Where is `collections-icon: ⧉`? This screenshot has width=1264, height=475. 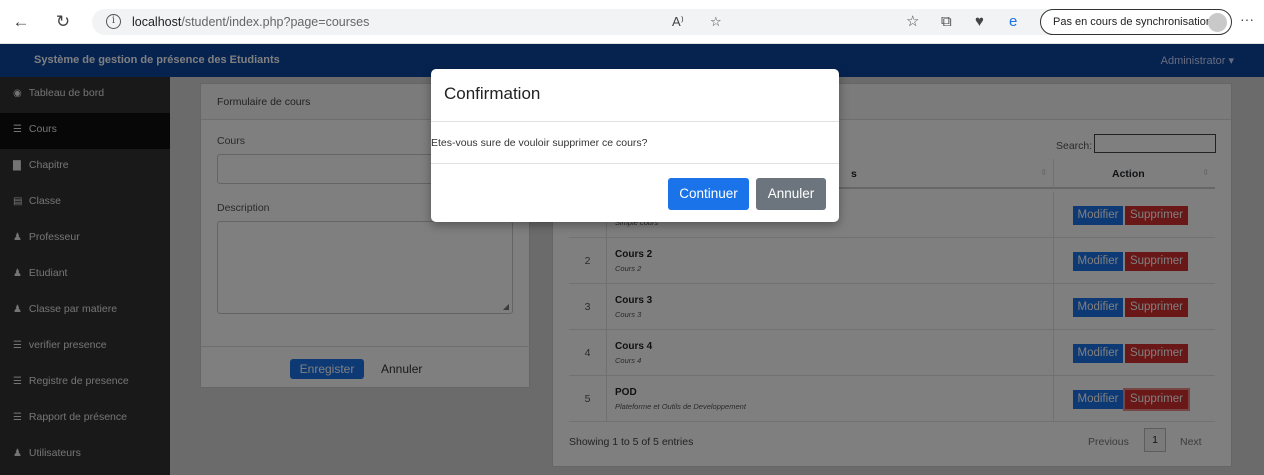 collections-icon: ⧉ is located at coordinates (946, 22).